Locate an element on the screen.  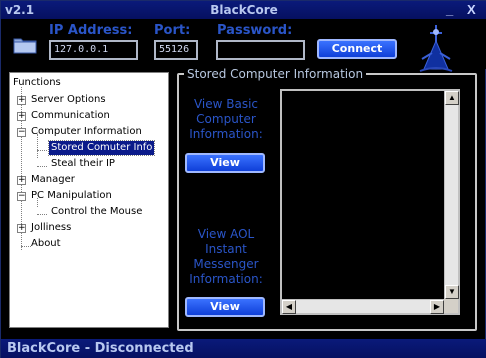
scroll-left-icon: ◀ is located at coordinates (289, 307).